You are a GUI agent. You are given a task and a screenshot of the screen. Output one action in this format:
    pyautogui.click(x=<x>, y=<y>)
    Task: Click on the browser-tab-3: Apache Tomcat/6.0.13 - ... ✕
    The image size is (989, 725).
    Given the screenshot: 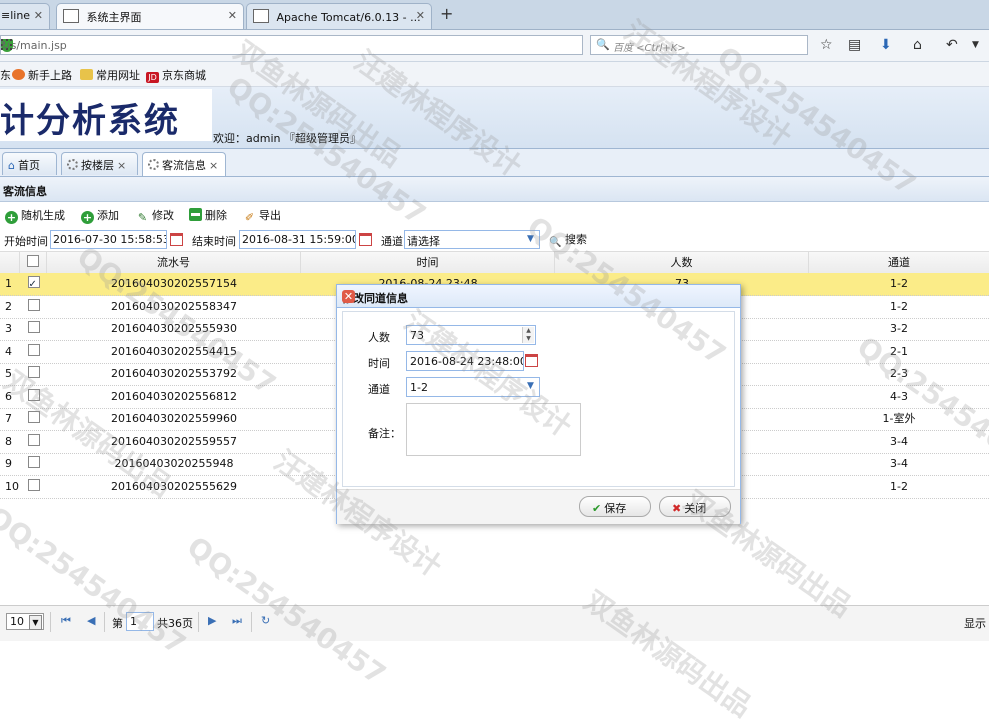 What is the action you would take?
    pyautogui.click(x=339, y=16)
    